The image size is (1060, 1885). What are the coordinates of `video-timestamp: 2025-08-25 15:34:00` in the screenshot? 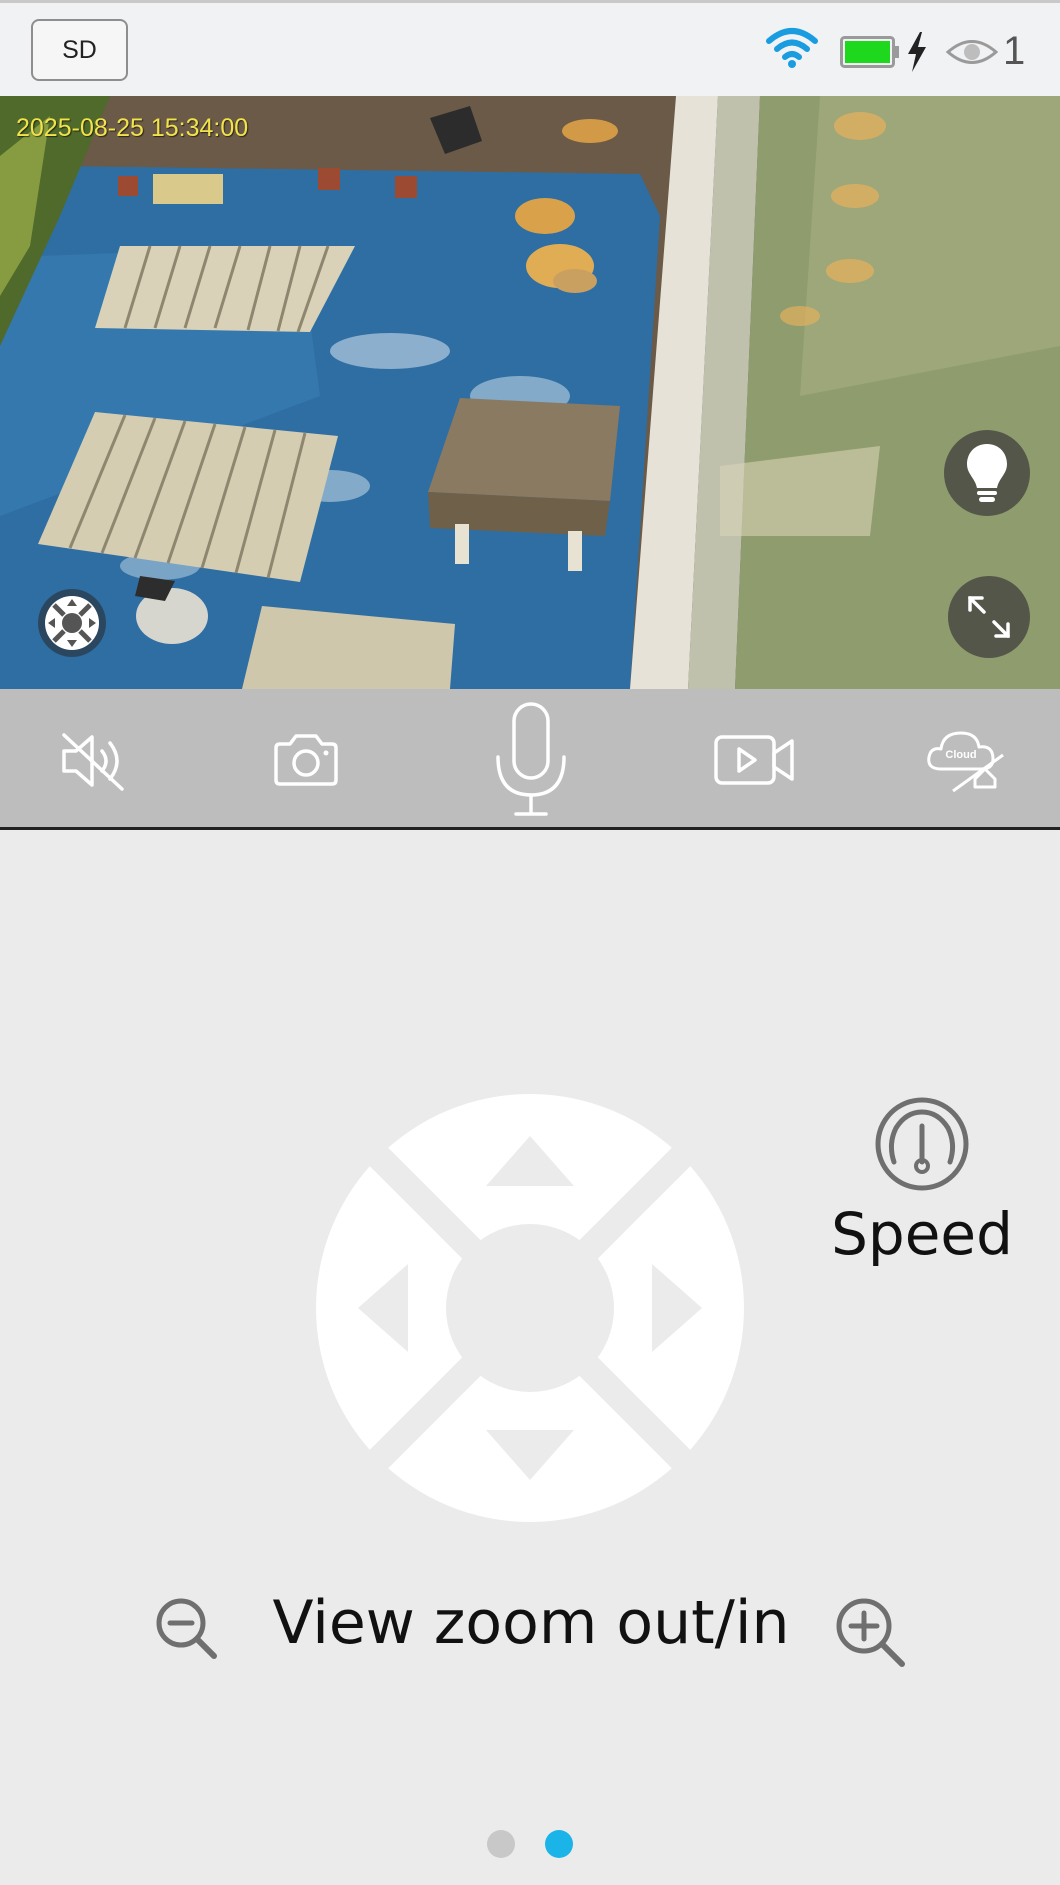 It's located at (132, 128).